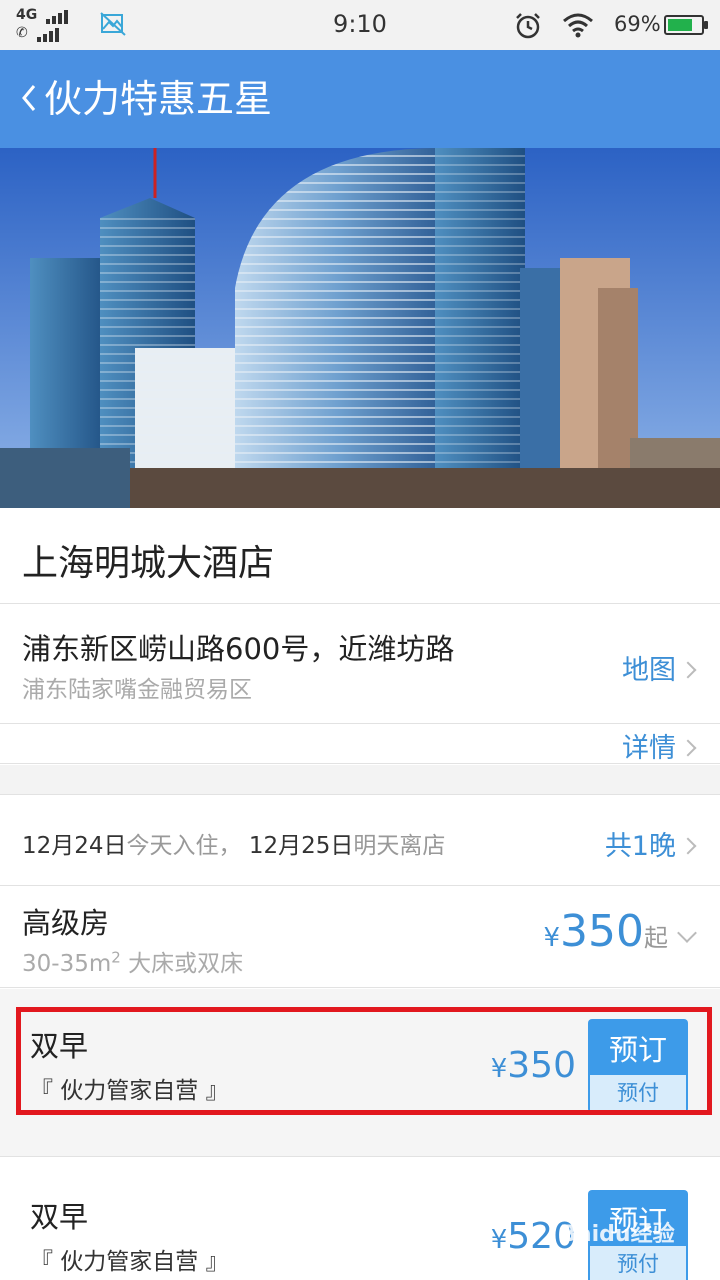 Image resolution: width=720 pixels, height=1280 pixels. What do you see at coordinates (129, 1262) in the screenshot?
I see `offer-vendor: 『 伙力管家自营 』` at bounding box center [129, 1262].